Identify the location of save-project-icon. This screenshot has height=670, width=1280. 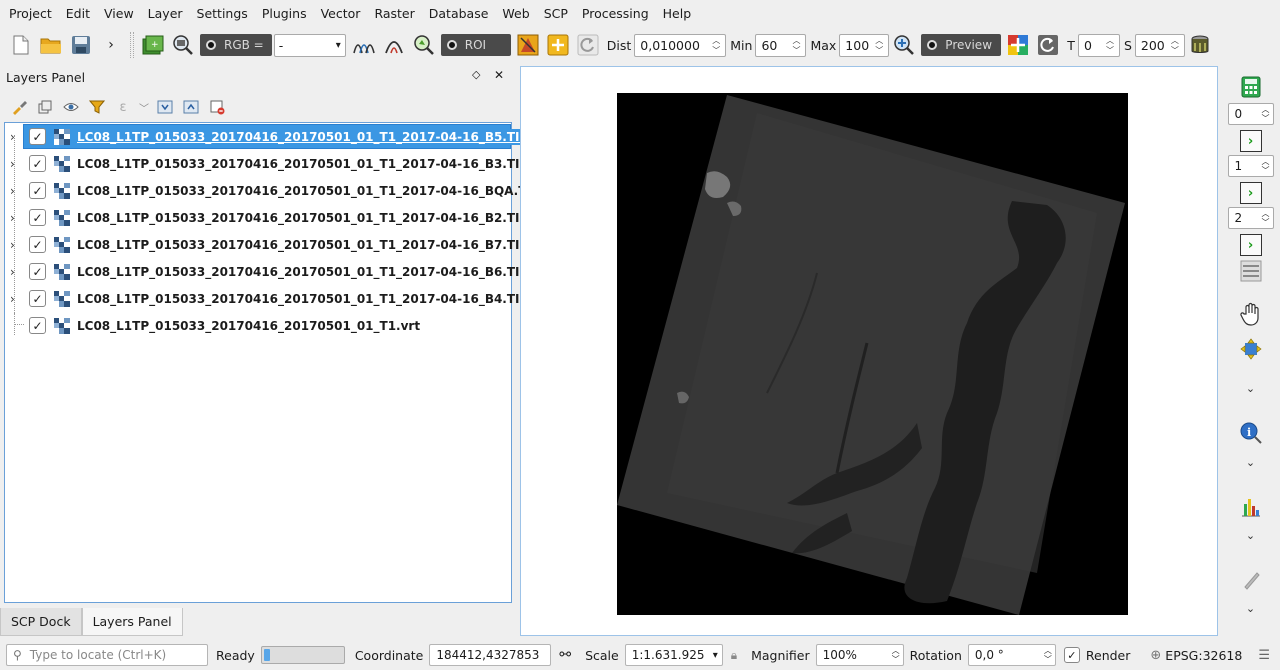
(81, 45).